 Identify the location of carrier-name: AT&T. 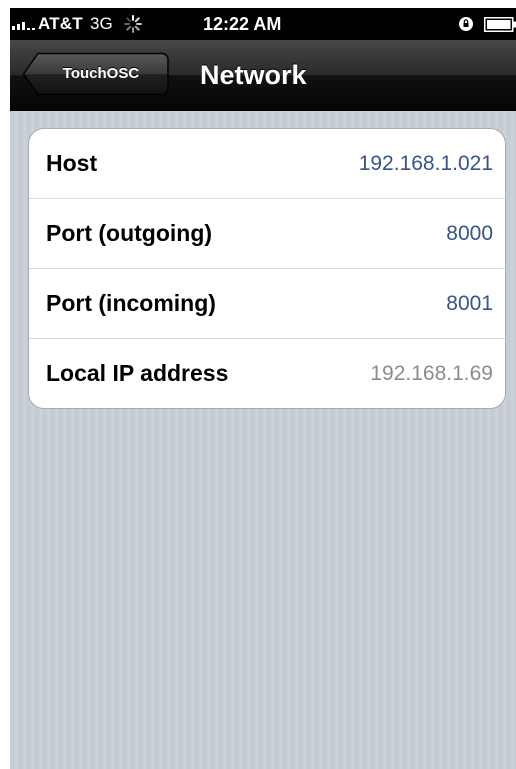
(60, 23).